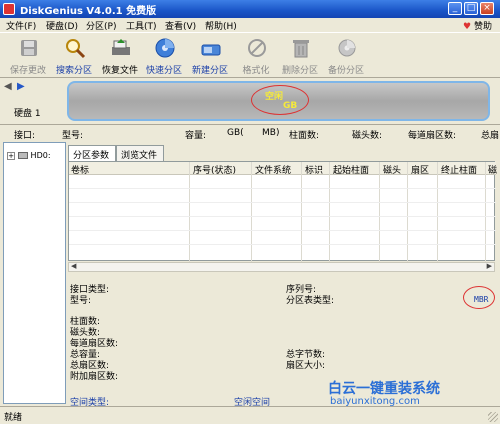 The width and height of the screenshot is (500, 424). Describe the element at coordinates (493, 417) in the screenshot. I see `resize-grip-icon` at that location.